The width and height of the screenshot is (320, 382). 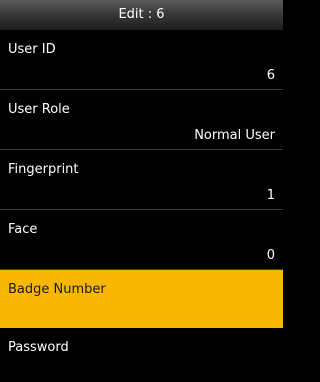 I want to click on field-label: User ID, so click(x=32, y=49).